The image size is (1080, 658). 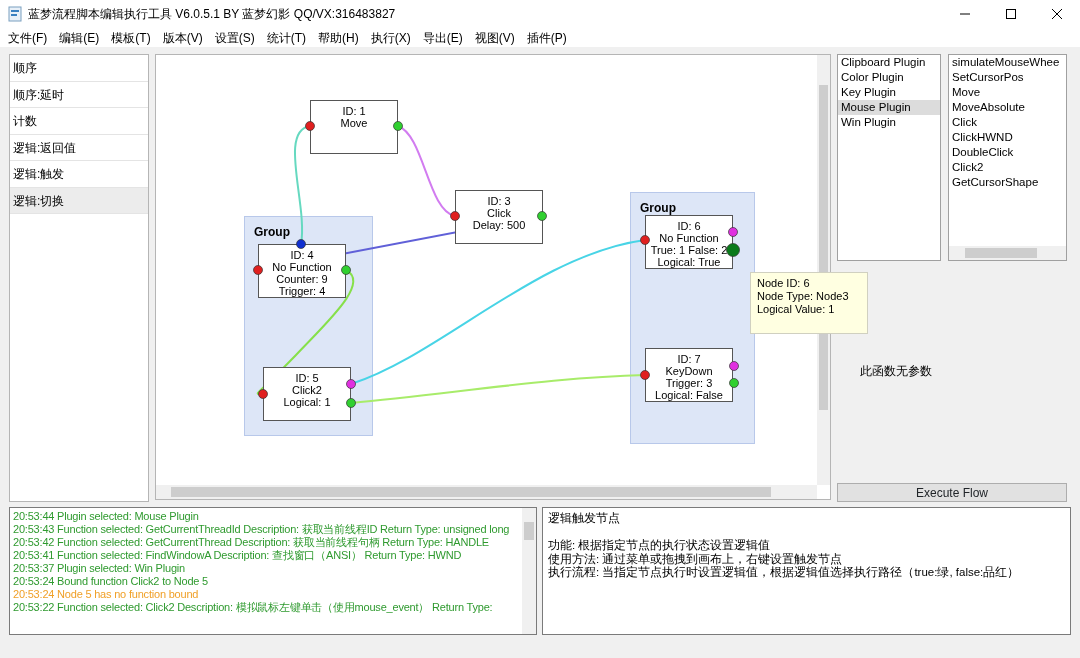 What do you see at coordinates (696, 559) in the screenshot?
I see `description-line: 使用方法: 通过菜单或拖拽到画布上，右键设置触发节点` at bounding box center [696, 559].